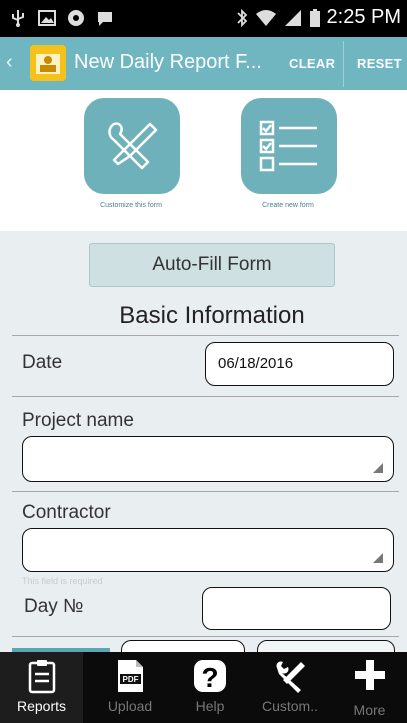 The width and height of the screenshot is (407, 723). Describe the element at coordinates (47, 18) in the screenshot. I see `image-icon` at that location.